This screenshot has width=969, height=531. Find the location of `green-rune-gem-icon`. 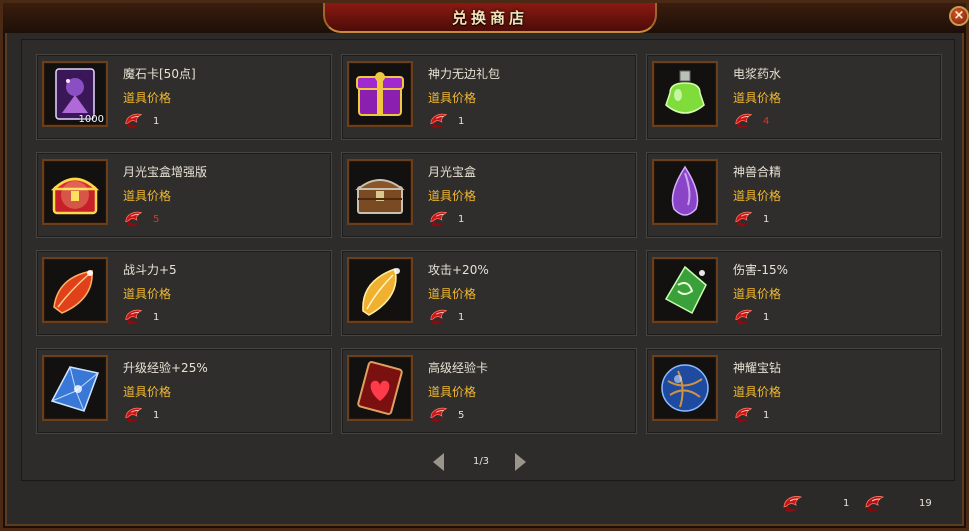

green-rune-gem-icon is located at coordinates (685, 290).